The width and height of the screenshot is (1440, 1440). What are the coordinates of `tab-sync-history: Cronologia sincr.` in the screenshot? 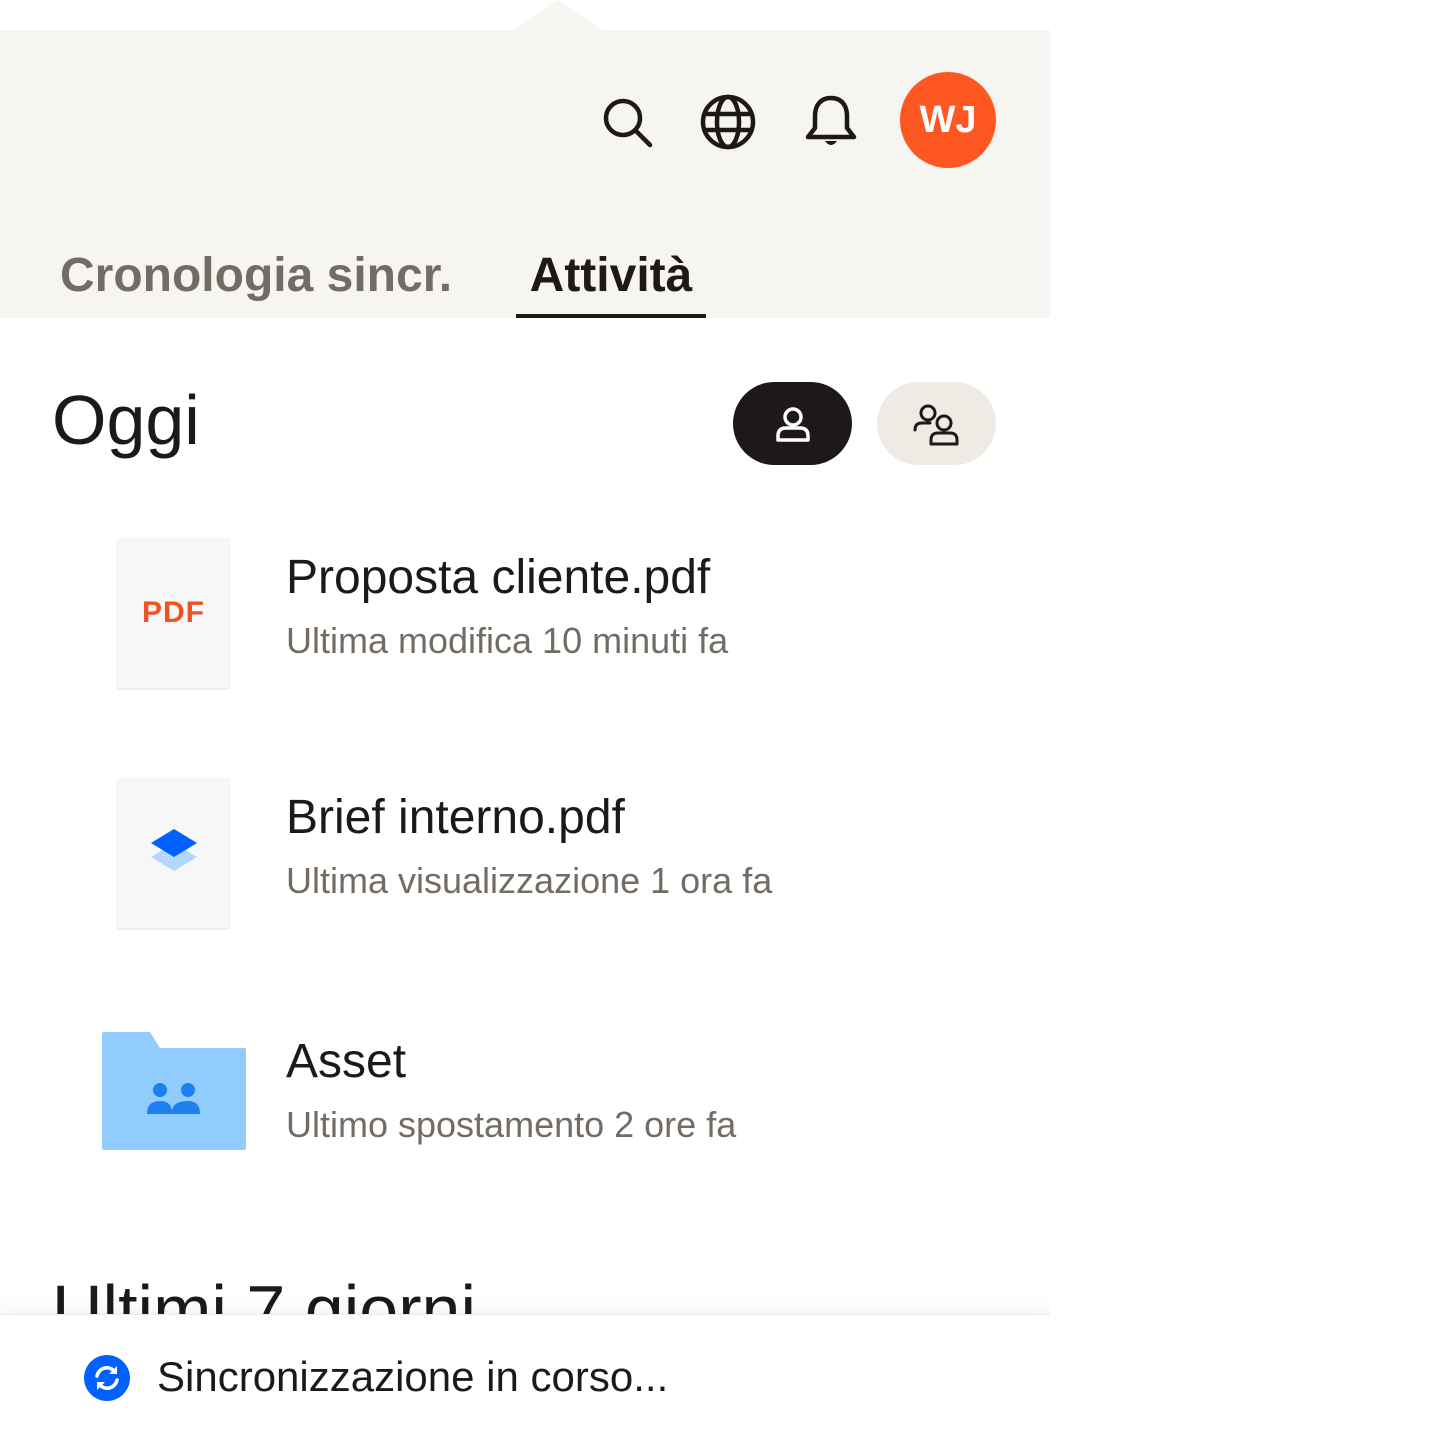 It's located at (256, 275).